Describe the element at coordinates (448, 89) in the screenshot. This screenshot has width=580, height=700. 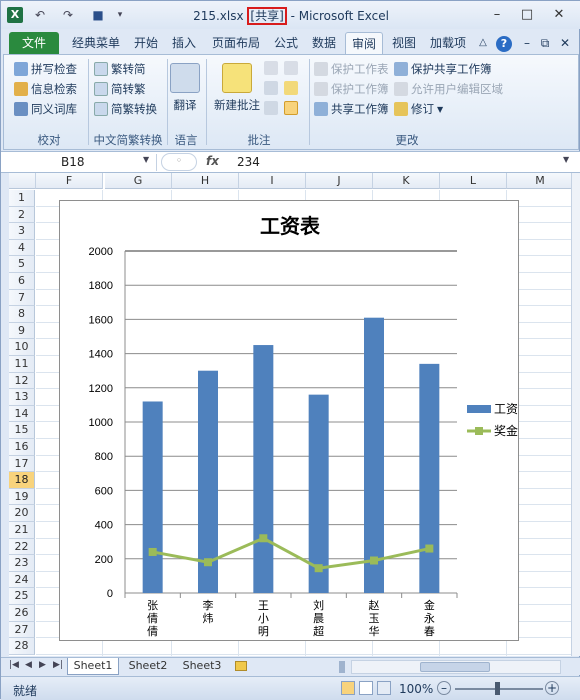
I see `allow-edit-ranges-button: 允许用户编辑区域` at that location.